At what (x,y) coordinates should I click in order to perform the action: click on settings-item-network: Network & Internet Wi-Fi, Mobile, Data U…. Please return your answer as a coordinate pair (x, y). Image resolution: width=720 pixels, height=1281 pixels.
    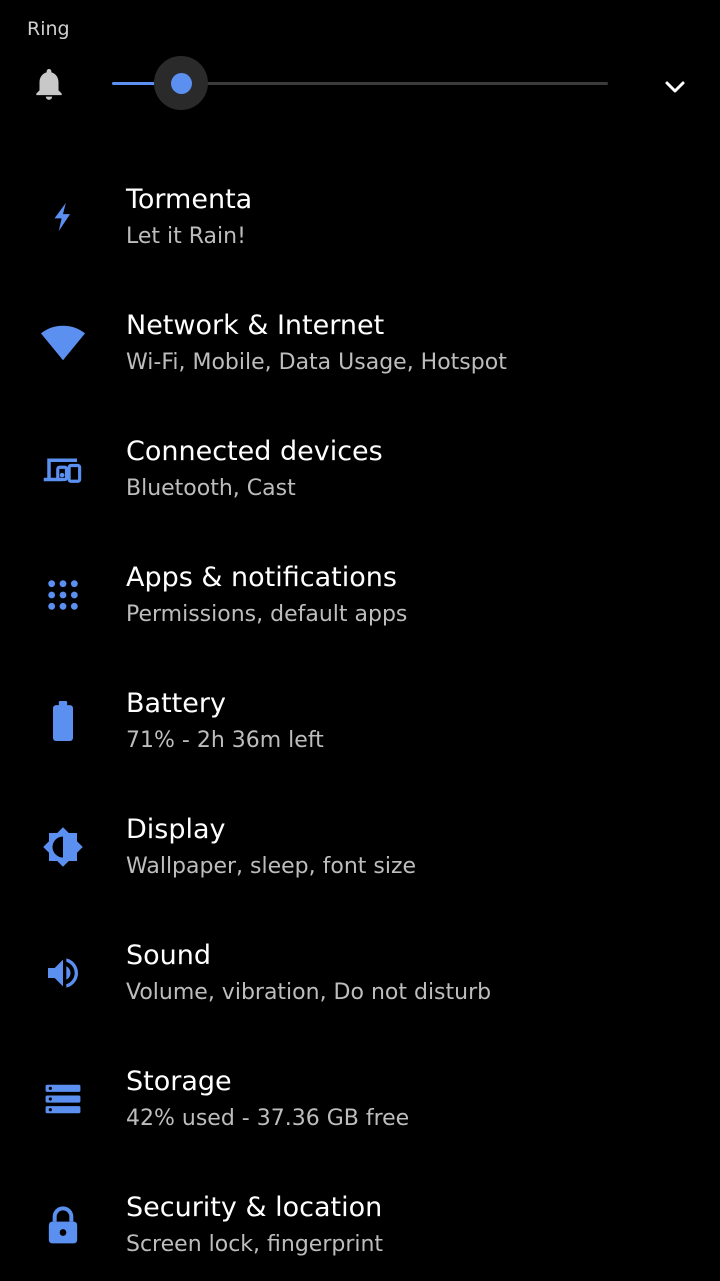
    Looking at the image, I should click on (360, 336).